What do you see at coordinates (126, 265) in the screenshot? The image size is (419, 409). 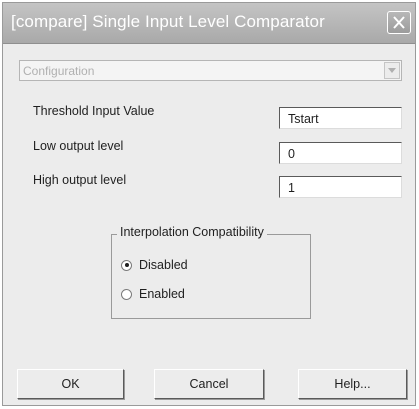 I see `radio-disabled-button` at bounding box center [126, 265].